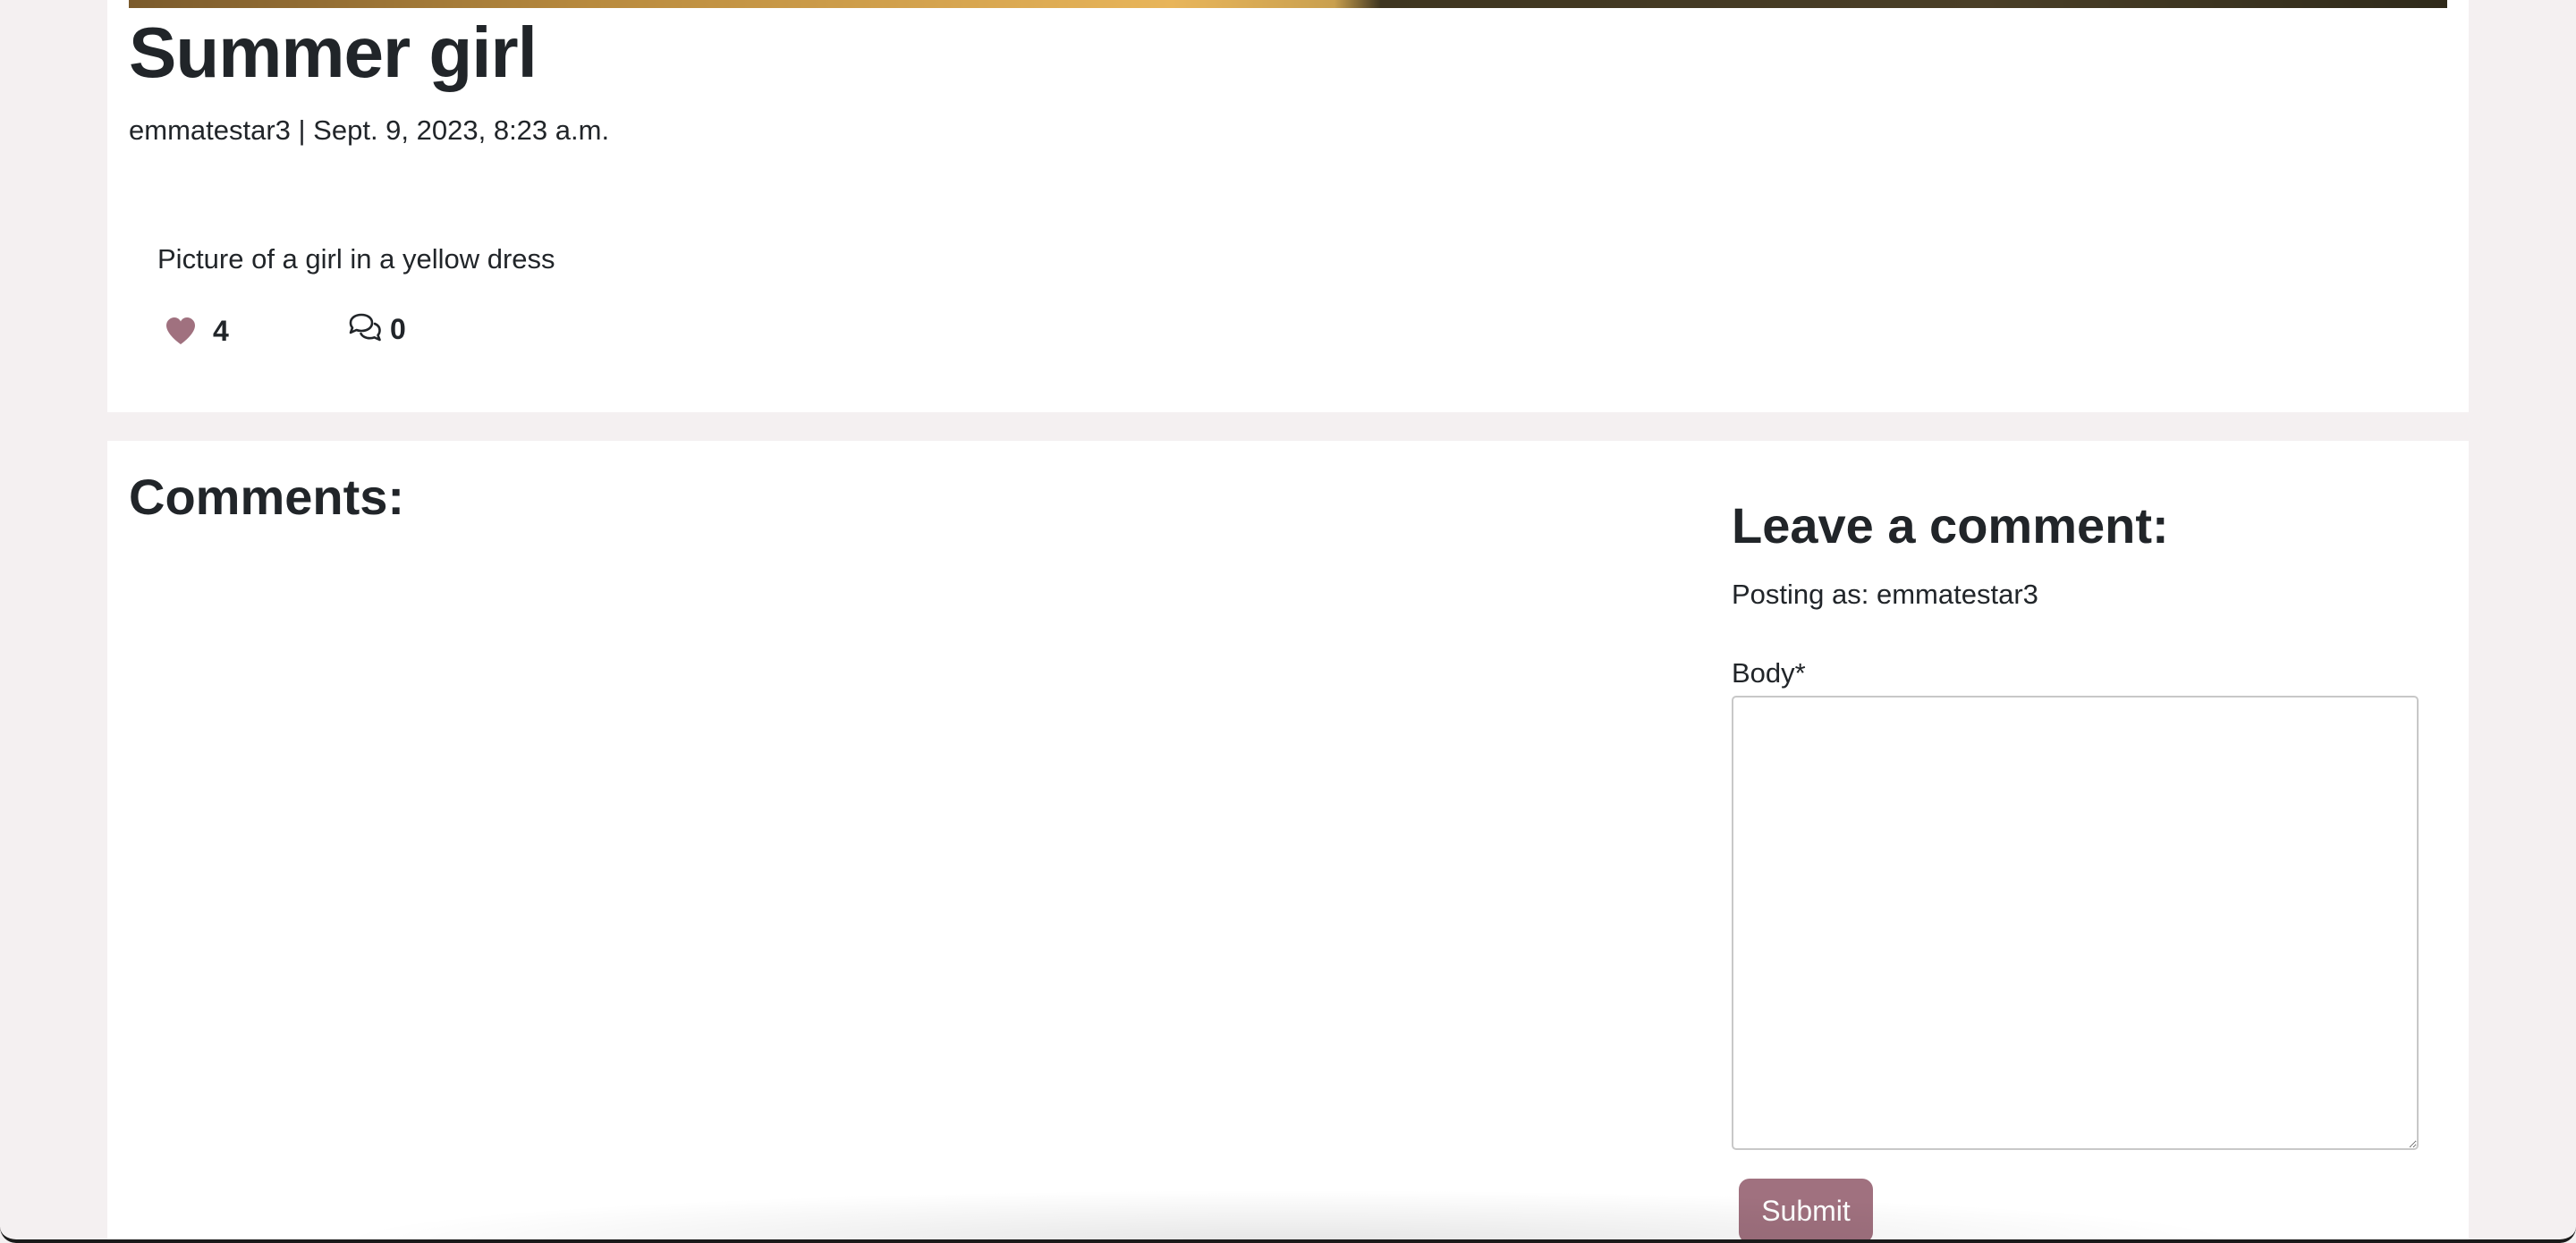 This screenshot has height=1243, width=2576. I want to click on post-meta: emmatestar3 | Sept. 9, 2023, 8:23 a.m., so click(369, 130).